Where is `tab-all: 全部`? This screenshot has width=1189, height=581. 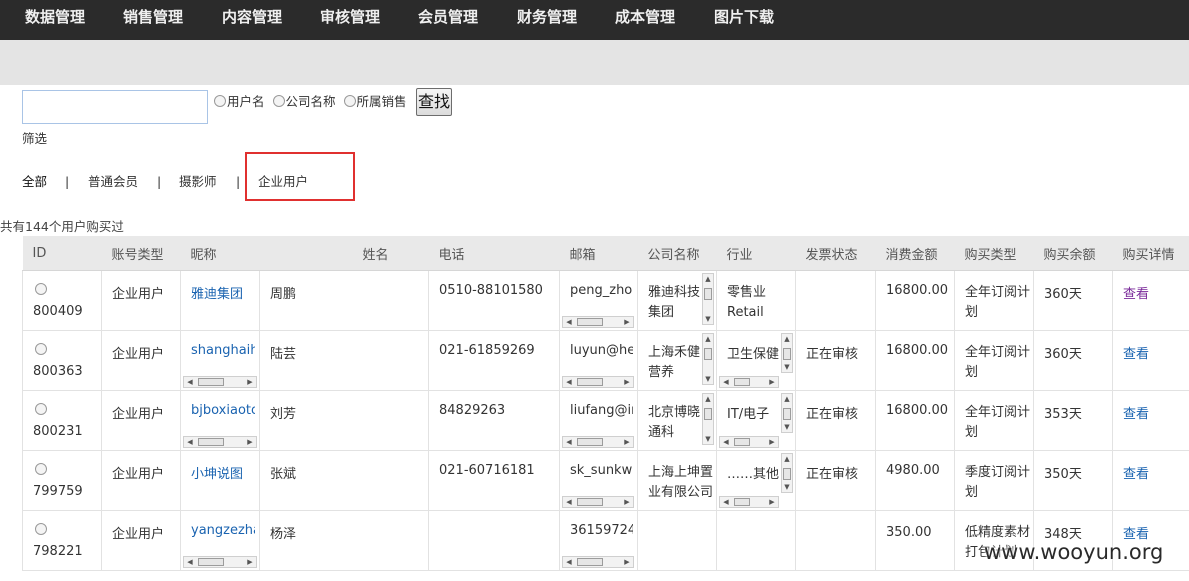
tab-all: 全部 is located at coordinates (34, 182).